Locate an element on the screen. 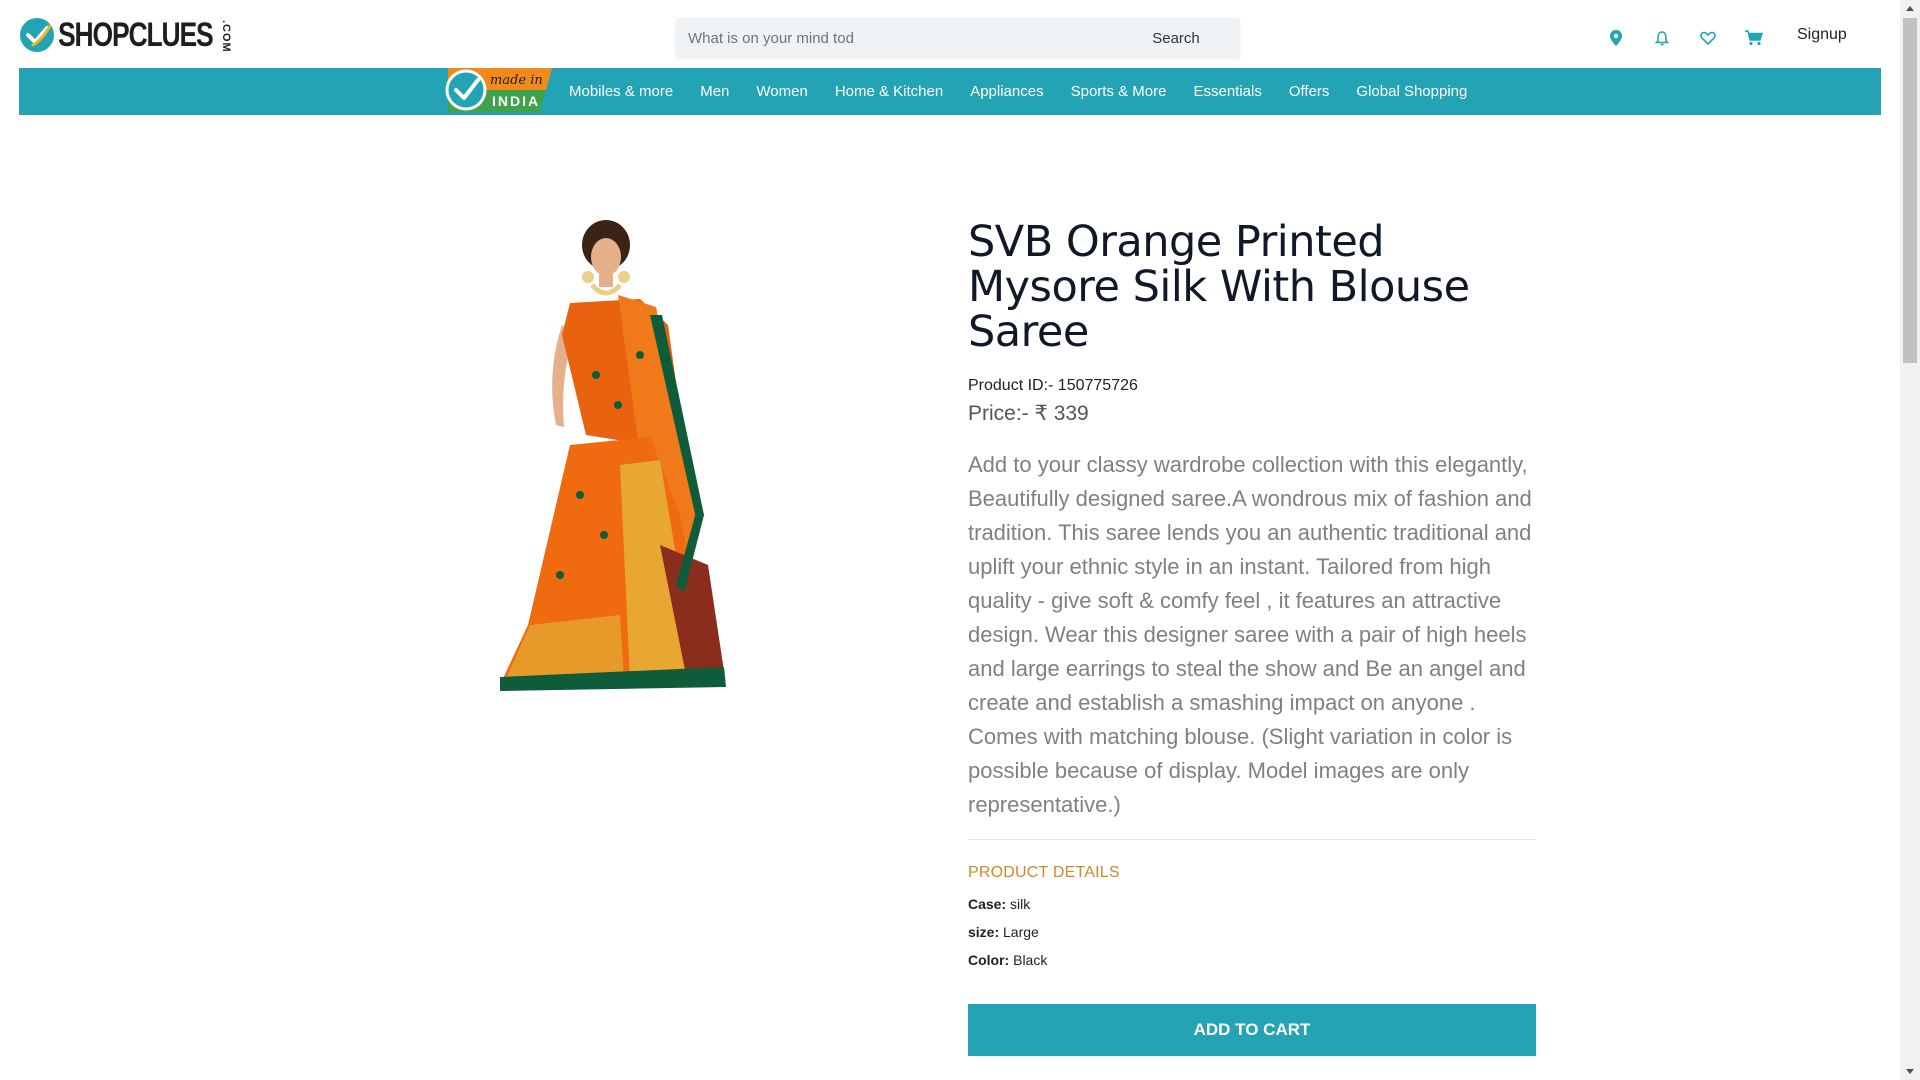 This screenshot has width=1920, height=1080. divider is located at coordinates (1252, 839).